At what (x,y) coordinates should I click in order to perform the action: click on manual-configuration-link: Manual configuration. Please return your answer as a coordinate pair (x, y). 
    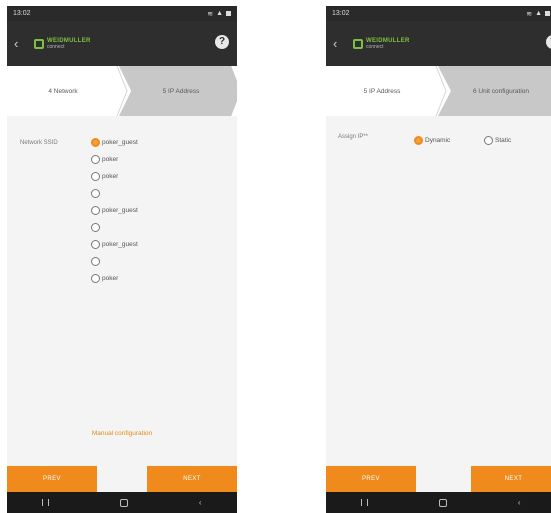
    Looking at the image, I should click on (122, 433).